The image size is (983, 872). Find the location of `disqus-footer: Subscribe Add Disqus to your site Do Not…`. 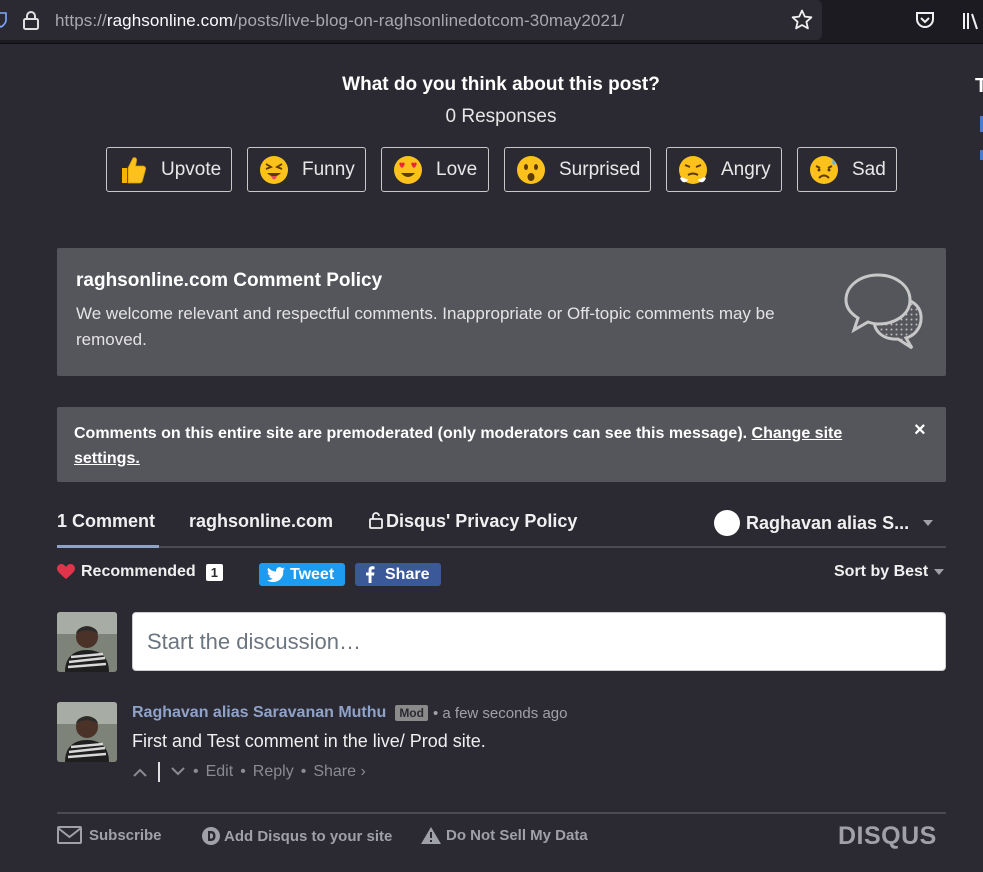

disqus-footer: Subscribe Add Disqus to your site Do Not… is located at coordinates (501, 842).